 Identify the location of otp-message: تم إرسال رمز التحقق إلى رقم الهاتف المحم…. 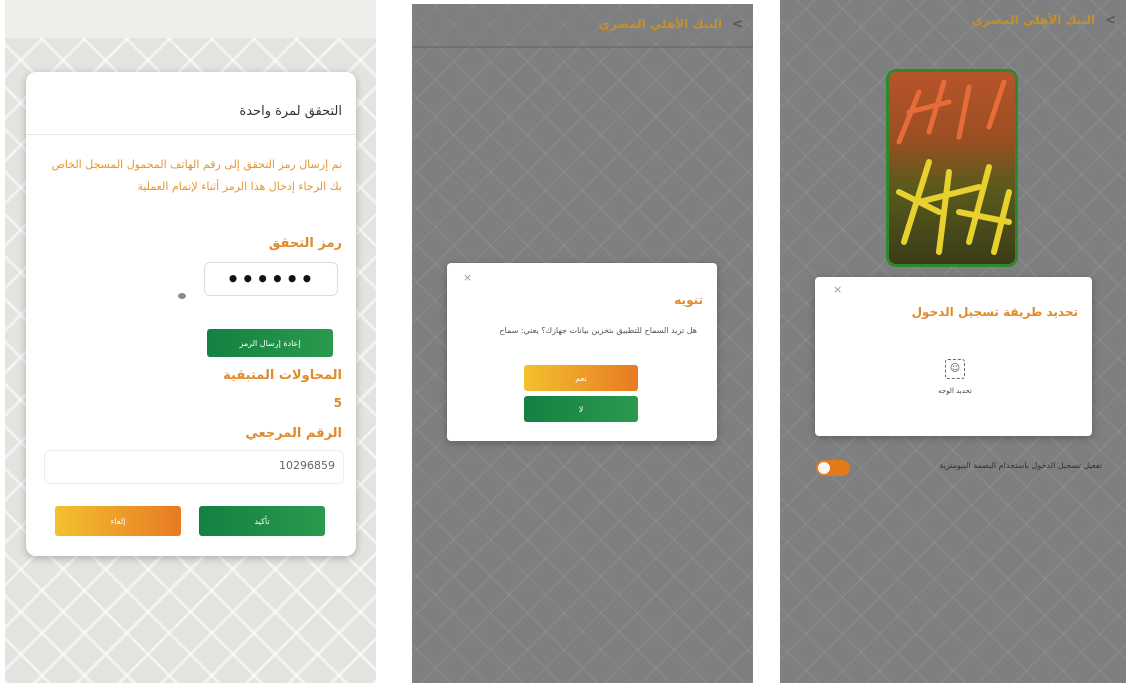
(196, 175).